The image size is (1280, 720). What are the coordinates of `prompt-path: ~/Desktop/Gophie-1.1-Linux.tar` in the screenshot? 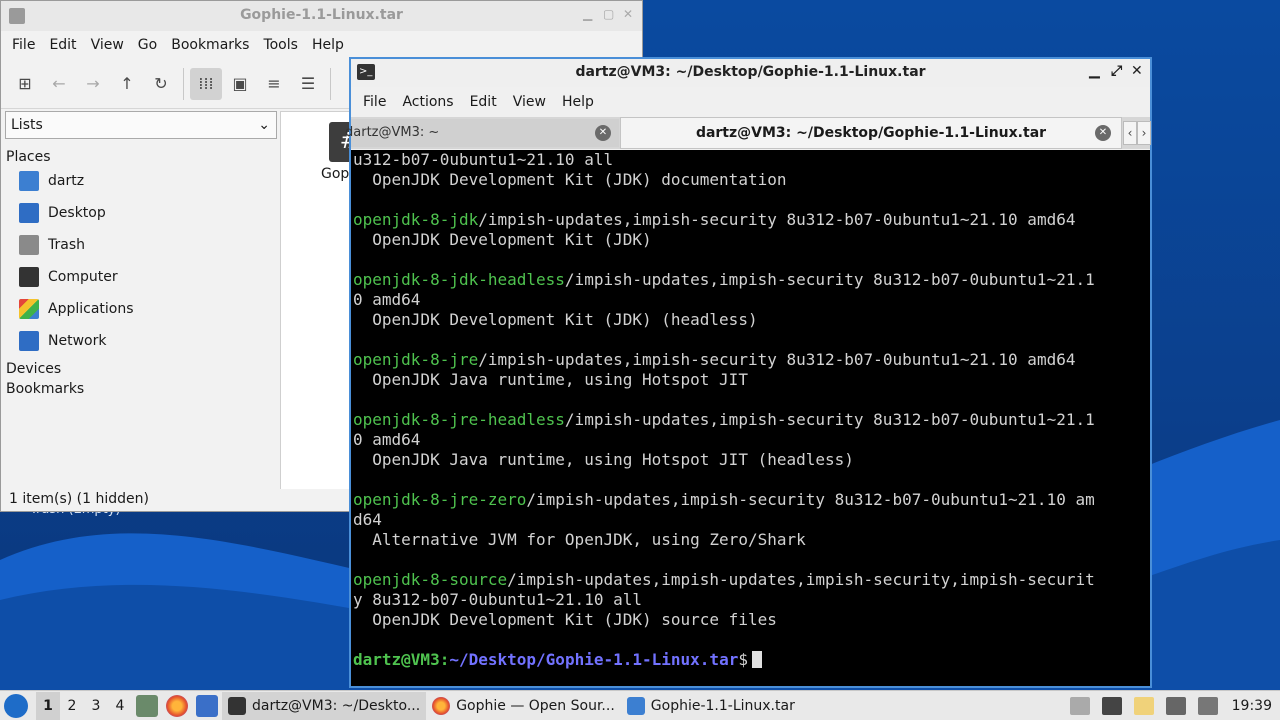 It's located at (594, 659).